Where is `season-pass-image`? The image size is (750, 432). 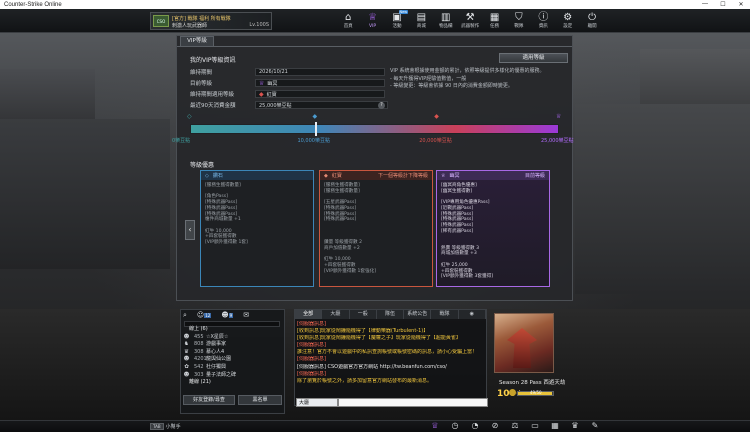 season-pass-image is located at coordinates (524, 343).